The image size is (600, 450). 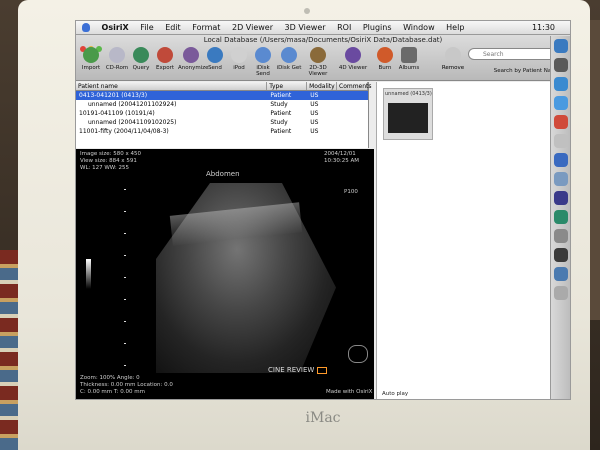 I want to click on idisk-send-button: iDisk Send, so click(x=263, y=62).